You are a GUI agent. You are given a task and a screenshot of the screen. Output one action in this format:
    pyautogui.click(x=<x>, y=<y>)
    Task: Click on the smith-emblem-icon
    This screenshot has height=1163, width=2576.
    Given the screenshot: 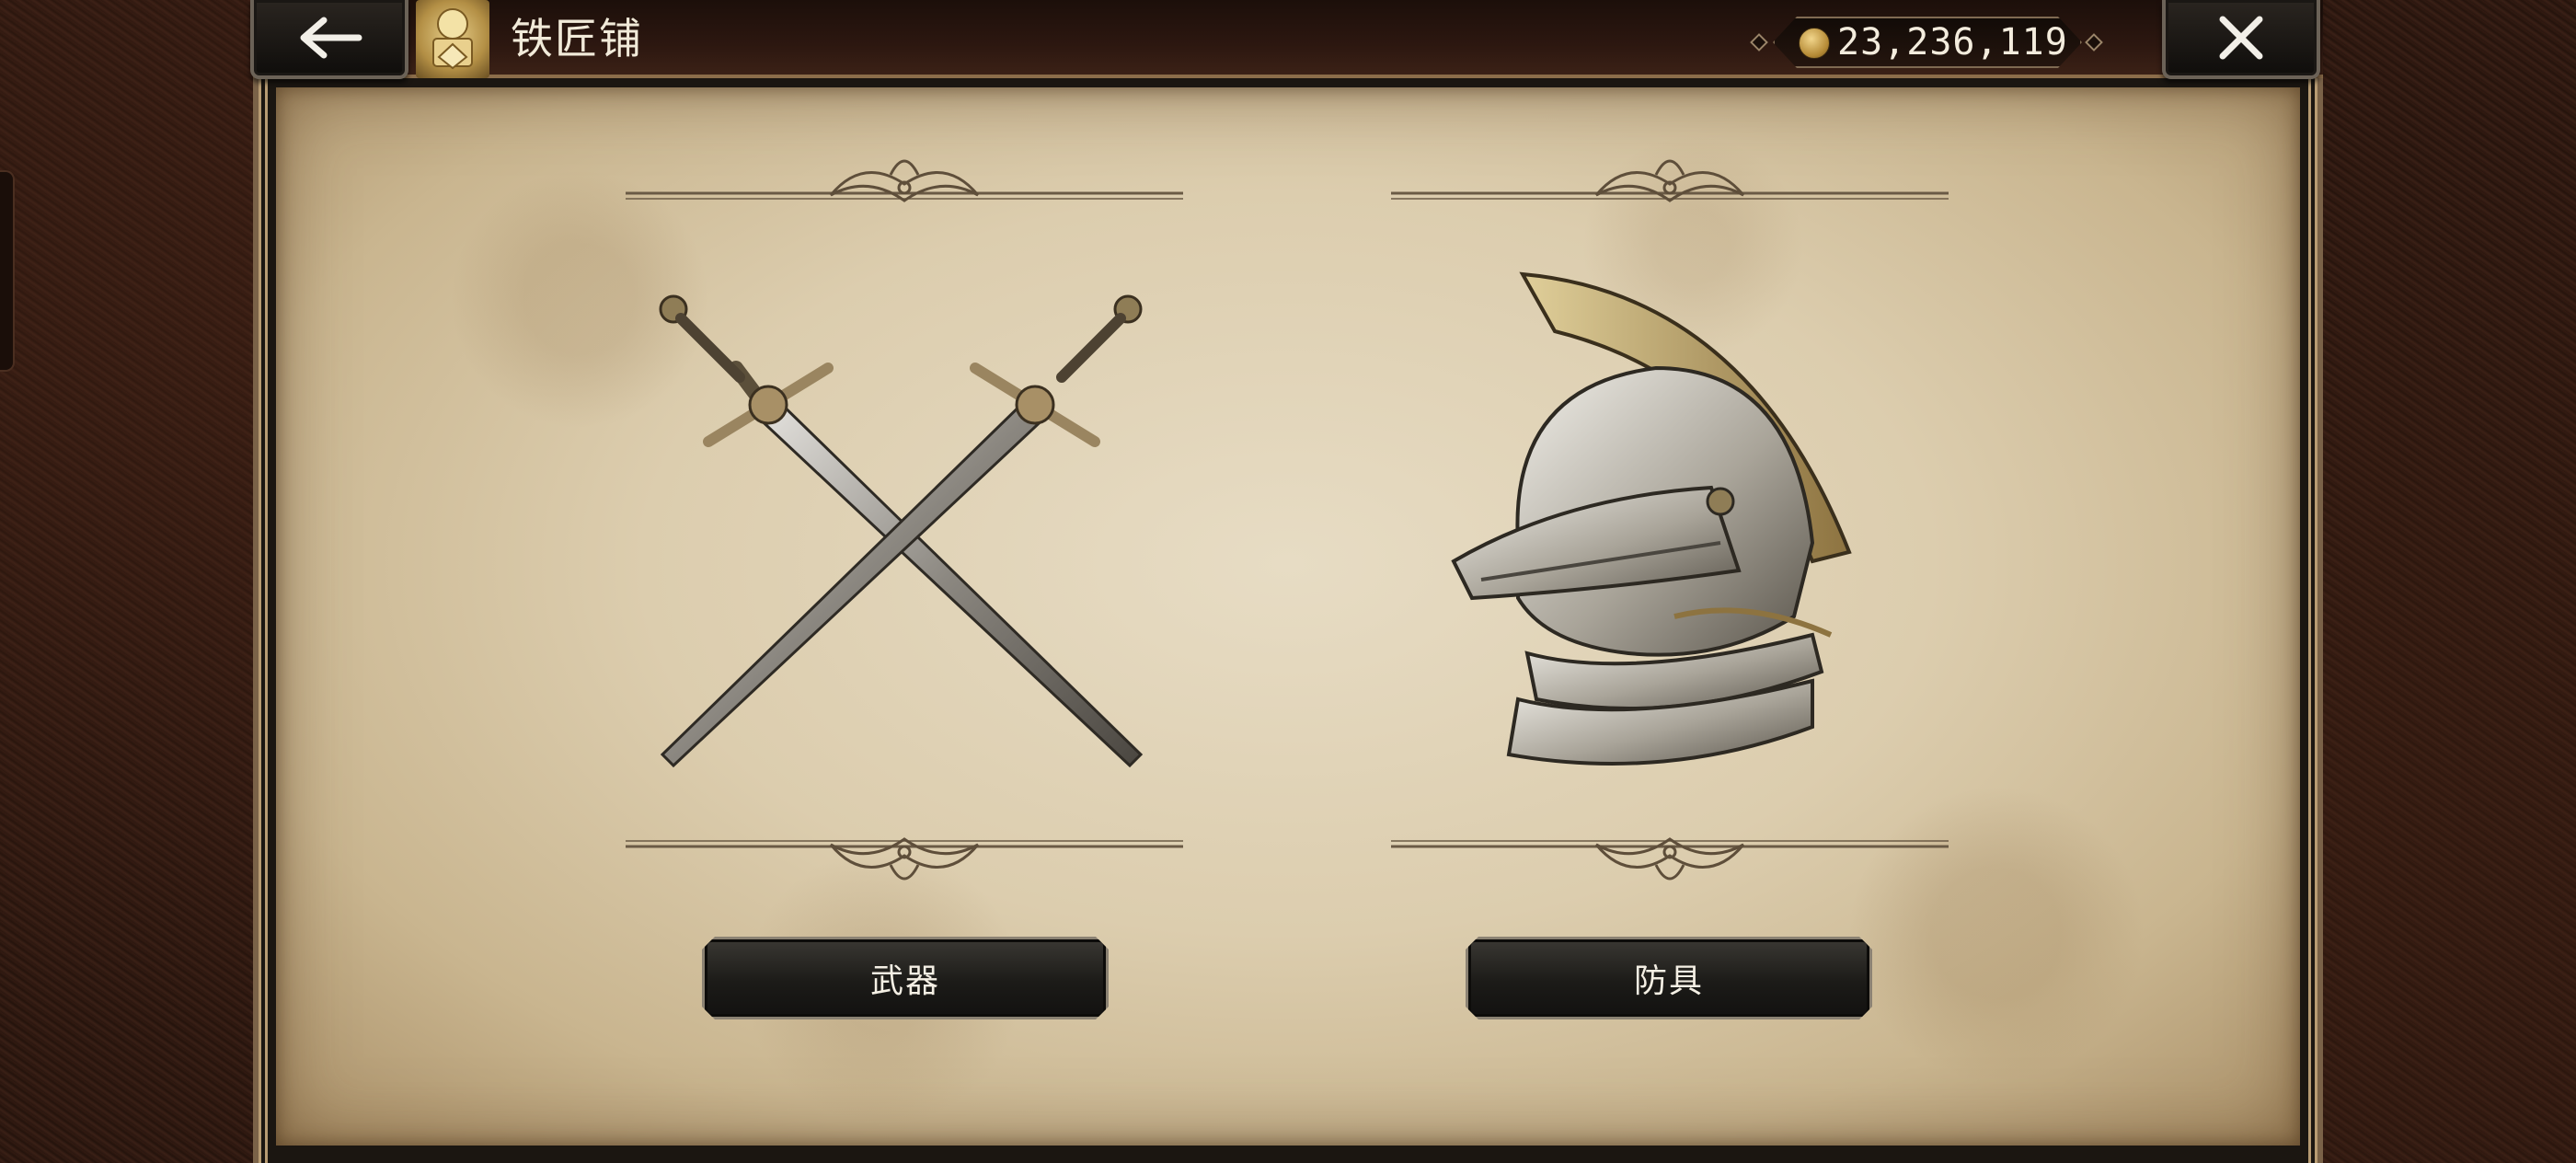 What is the action you would take?
    pyautogui.click(x=452, y=39)
    